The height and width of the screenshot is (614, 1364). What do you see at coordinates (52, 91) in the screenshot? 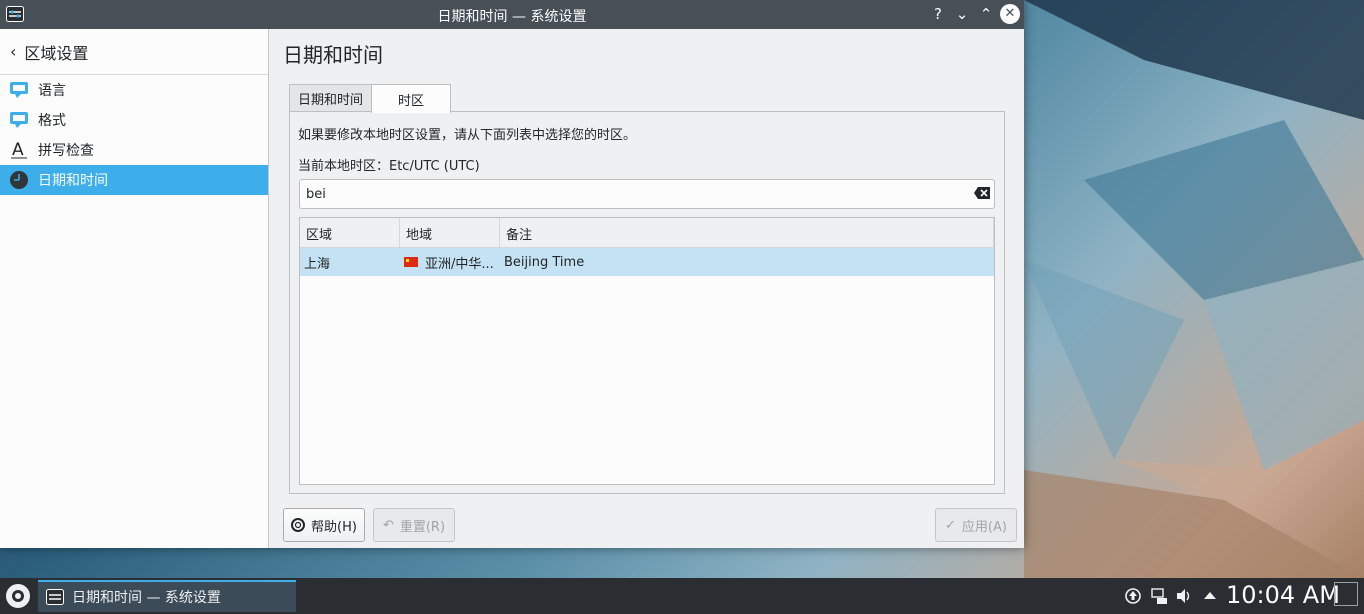
I see `sidebar-item-label: 语言` at bounding box center [52, 91].